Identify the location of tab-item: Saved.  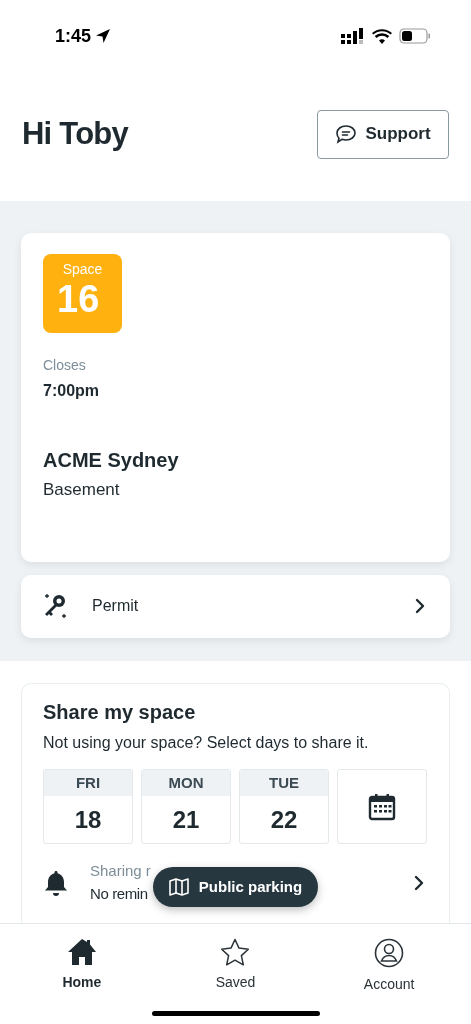
(235, 967).